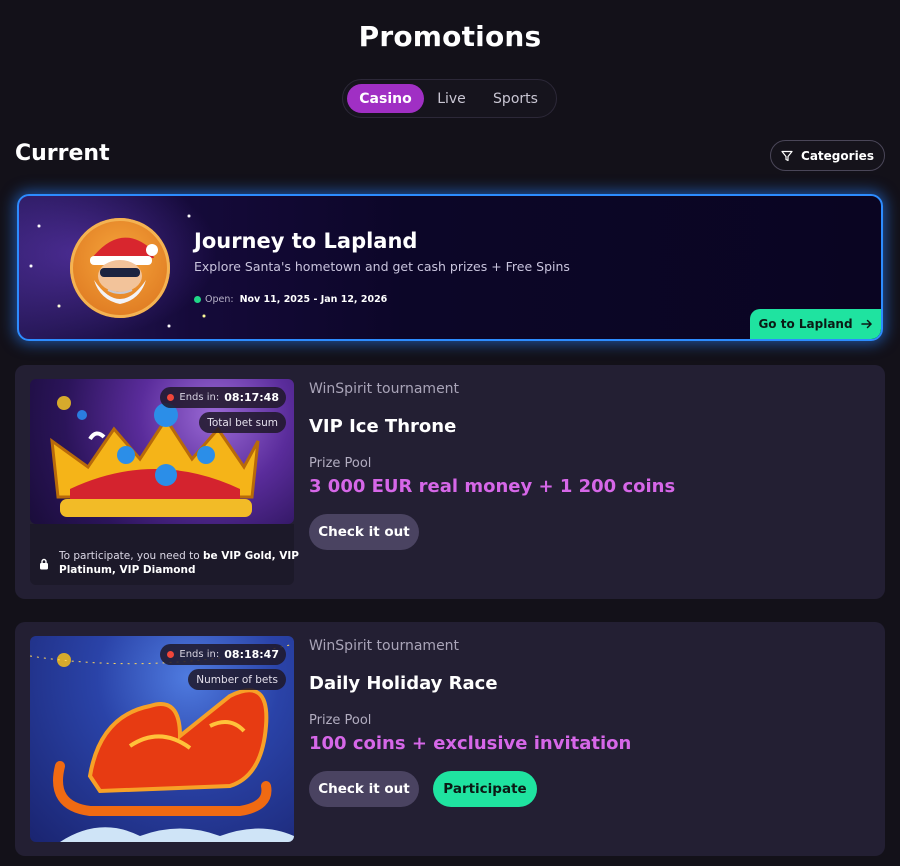 Image resolution: width=900 pixels, height=866 pixels. I want to click on tournament-name: Daily Holiday Race, so click(403, 683).